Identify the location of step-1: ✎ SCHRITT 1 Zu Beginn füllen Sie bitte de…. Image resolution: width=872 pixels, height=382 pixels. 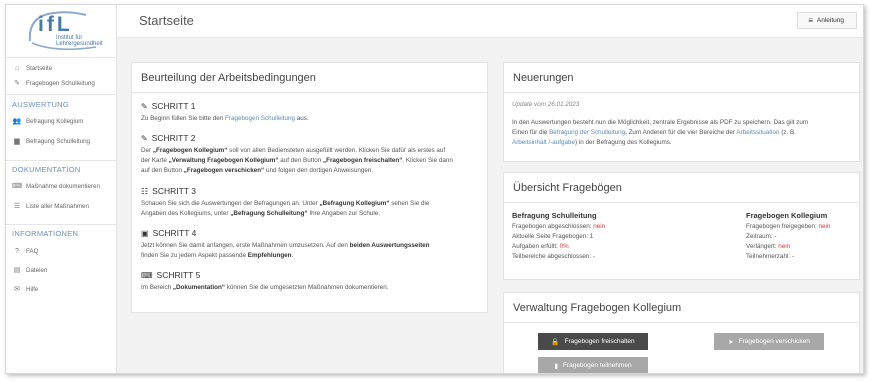
(308, 112).